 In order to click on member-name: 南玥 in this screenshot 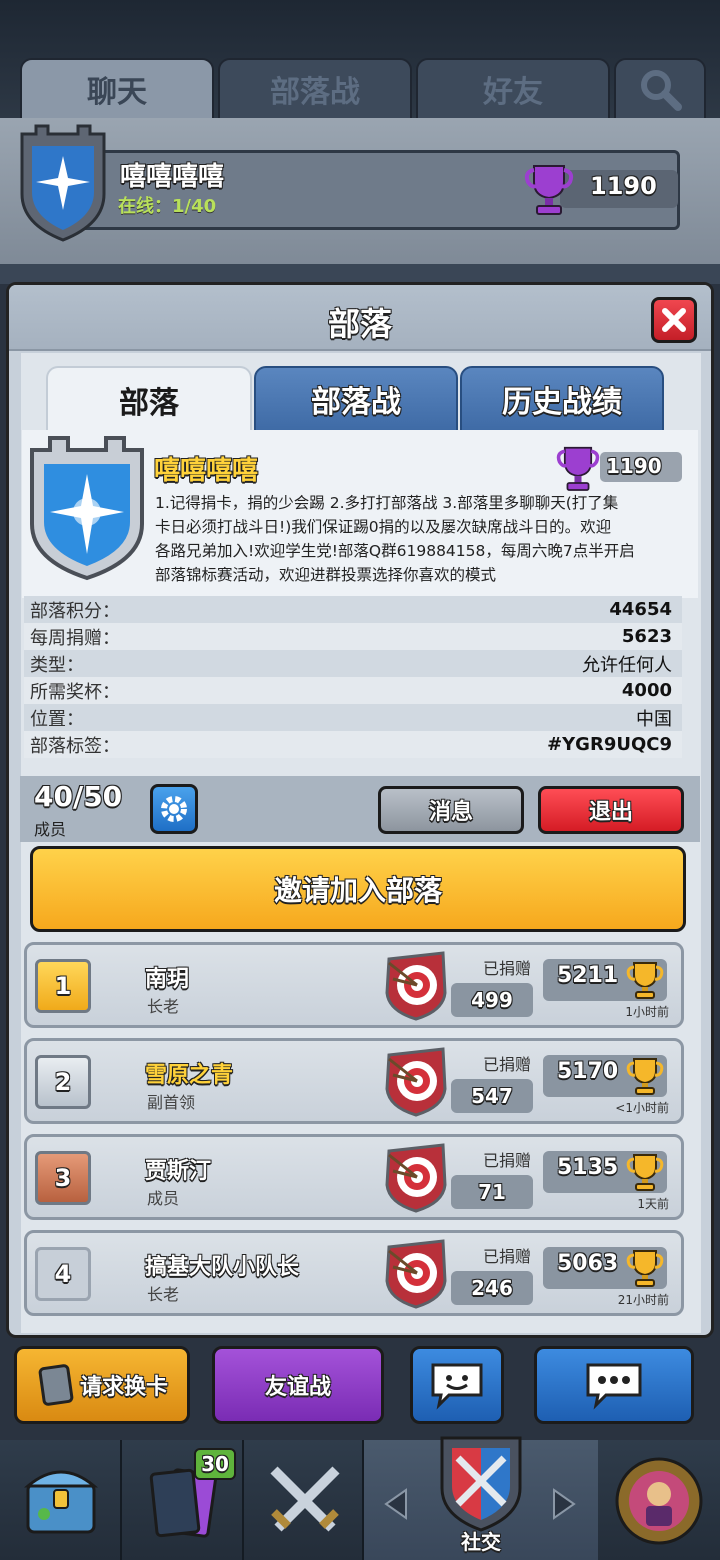, I will do `click(167, 979)`.